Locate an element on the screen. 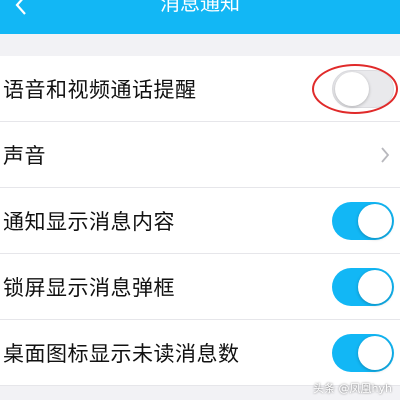  setting-label: 语音和视频通话提醒 is located at coordinates (100, 89).